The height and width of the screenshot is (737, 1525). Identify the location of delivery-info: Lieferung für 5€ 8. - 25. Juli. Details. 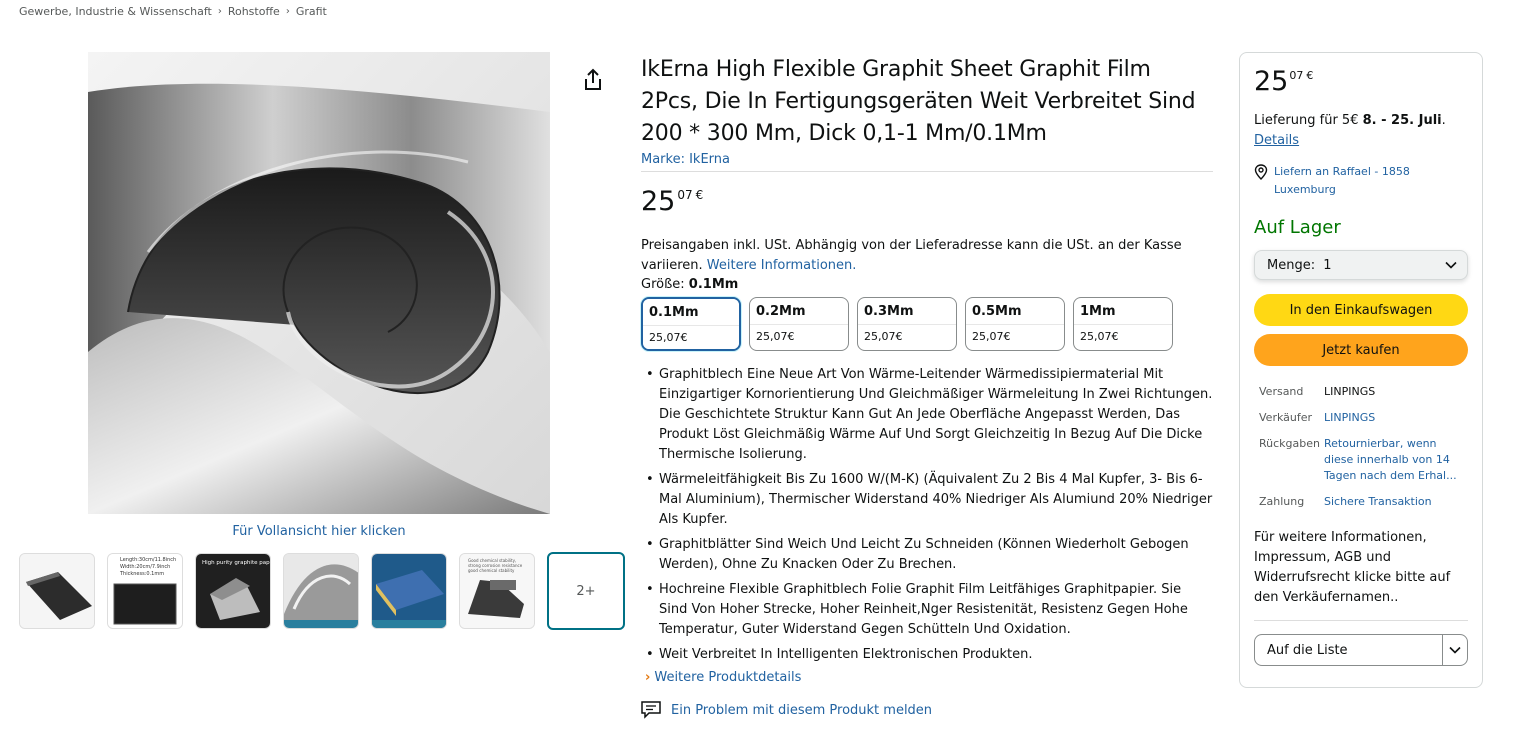
(1361, 131).